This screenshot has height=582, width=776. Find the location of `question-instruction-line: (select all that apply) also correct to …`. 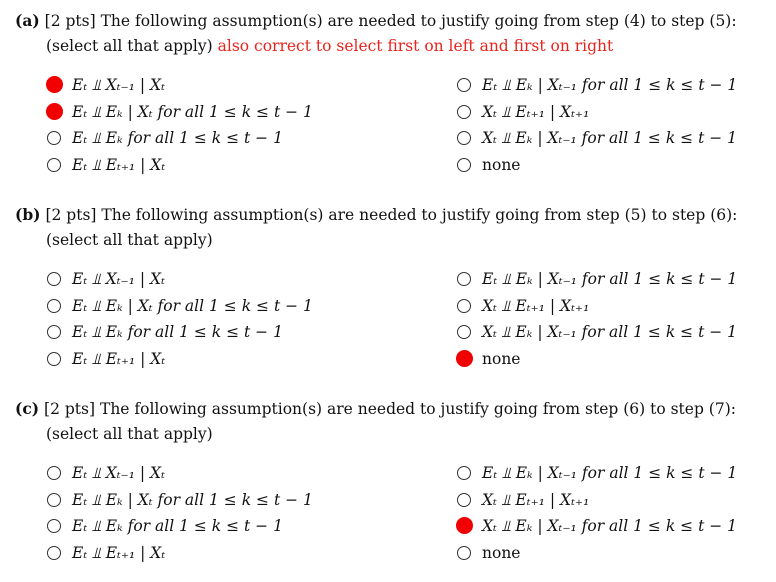

question-instruction-line: (select all that apply) also correct to … is located at coordinates (329, 46).